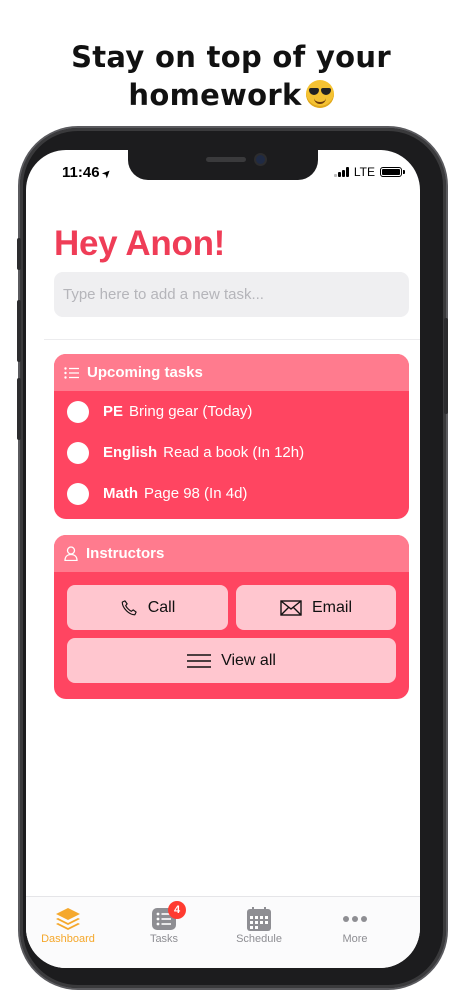  I want to click on promo-headline-line2: homework, so click(231, 95).